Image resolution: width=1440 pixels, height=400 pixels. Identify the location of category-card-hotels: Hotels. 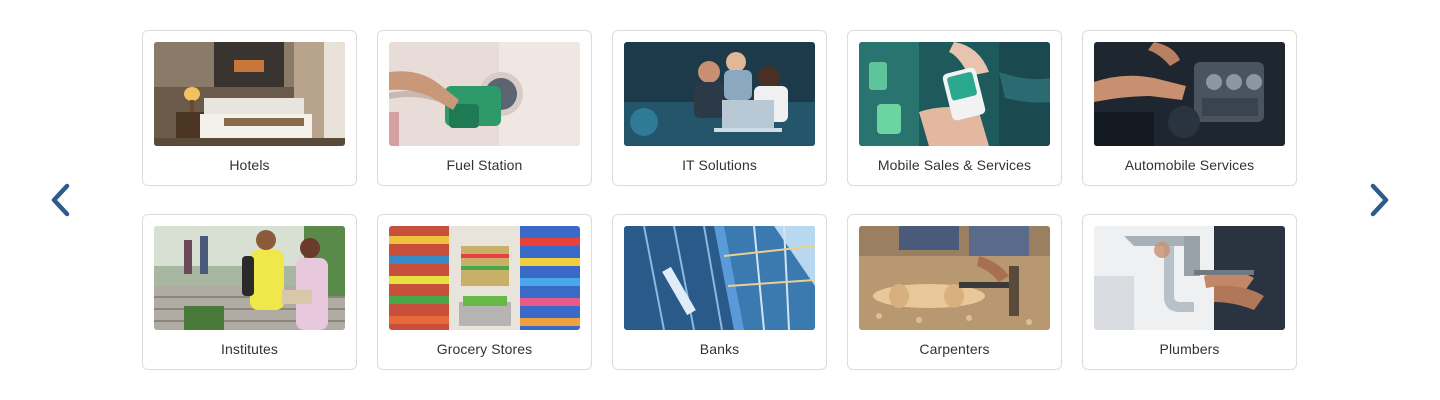
(249, 108).